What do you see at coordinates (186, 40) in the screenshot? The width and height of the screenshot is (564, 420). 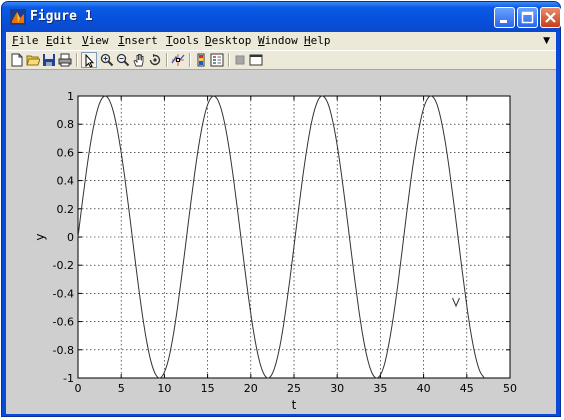 I see `menu-tools-label: ools` at bounding box center [186, 40].